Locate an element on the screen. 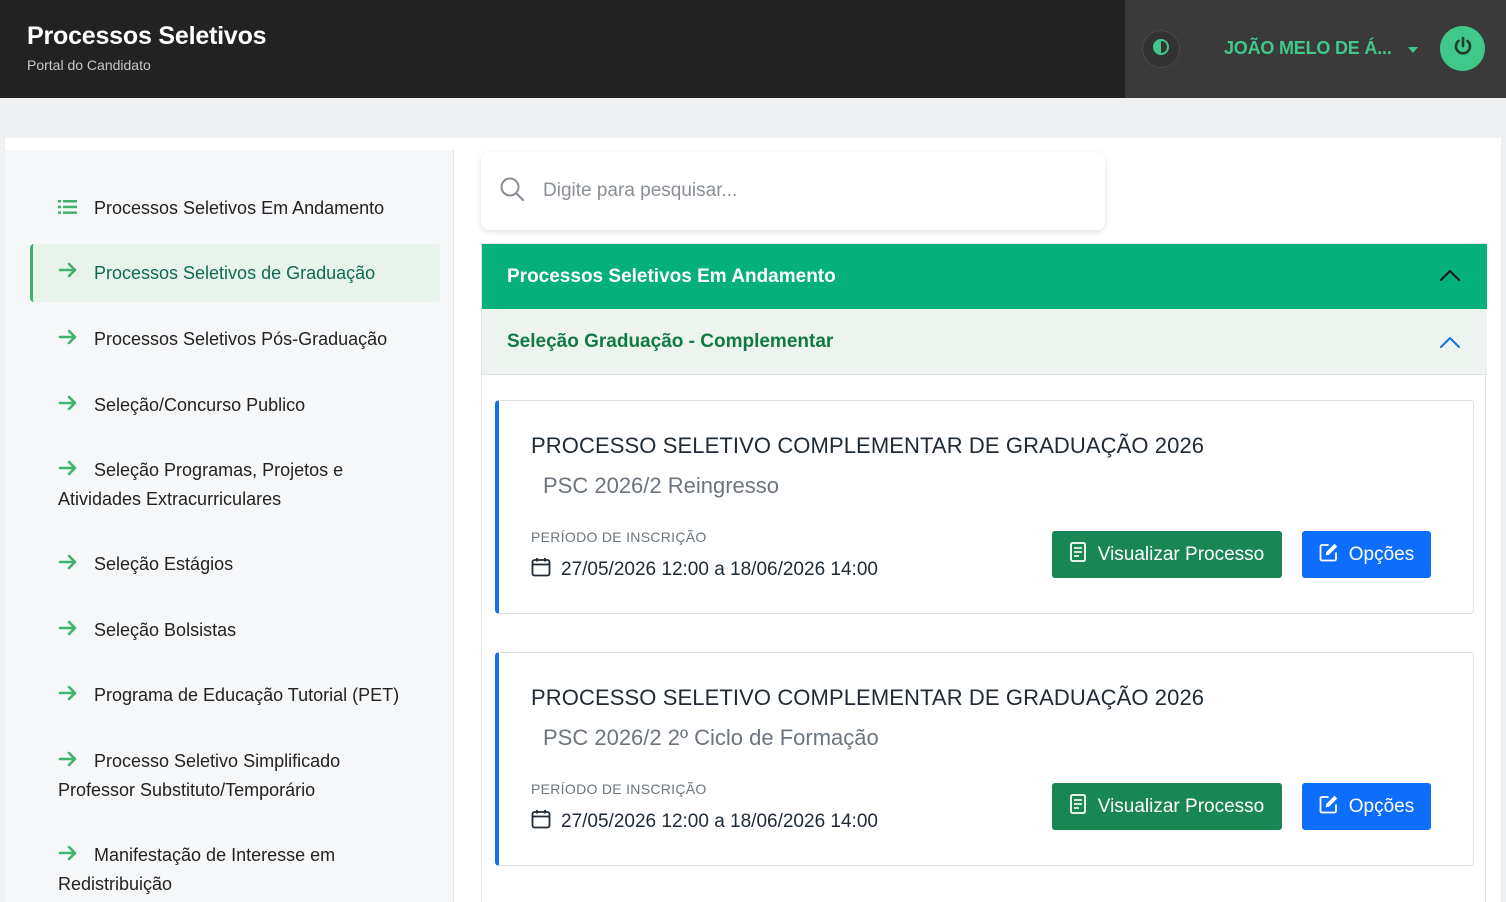 This screenshot has width=1506, height=902. sidebar-item-label: Processos Seletivos Pós-Graduação is located at coordinates (241, 339).